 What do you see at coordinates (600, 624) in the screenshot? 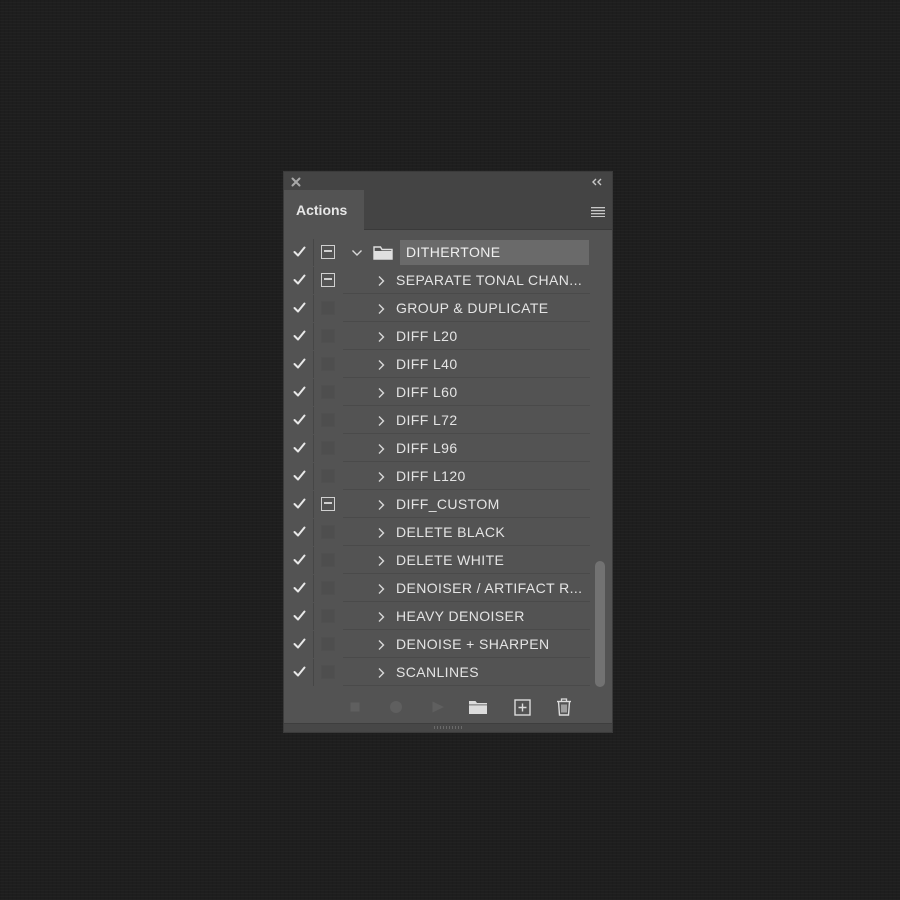
I see `scrollbar-thumb` at bounding box center [600, 624].